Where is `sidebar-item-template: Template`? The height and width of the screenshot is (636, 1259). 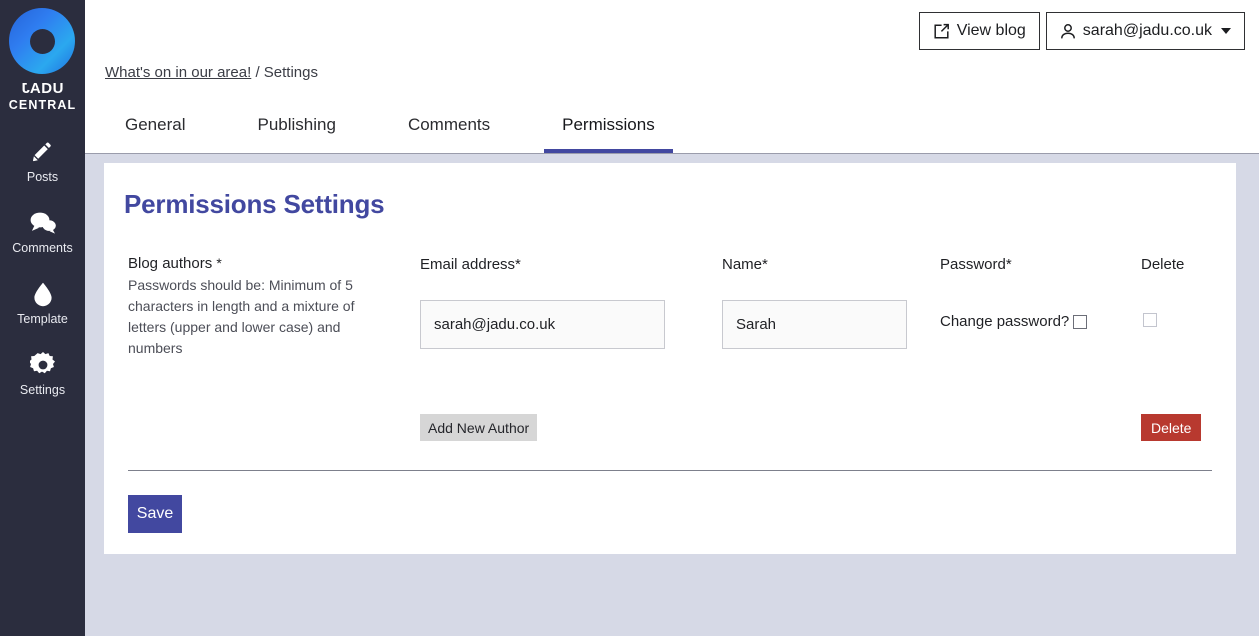 sidebar-item-template: Template is located at coordinates (42, 303).